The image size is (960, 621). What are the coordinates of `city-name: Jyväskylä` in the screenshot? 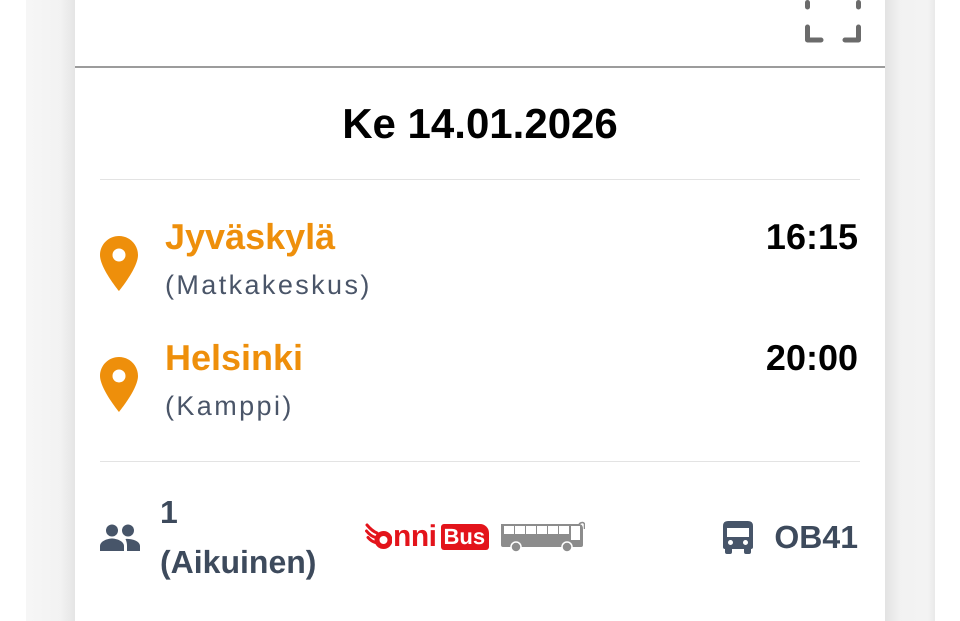 It's located at (250, 237).